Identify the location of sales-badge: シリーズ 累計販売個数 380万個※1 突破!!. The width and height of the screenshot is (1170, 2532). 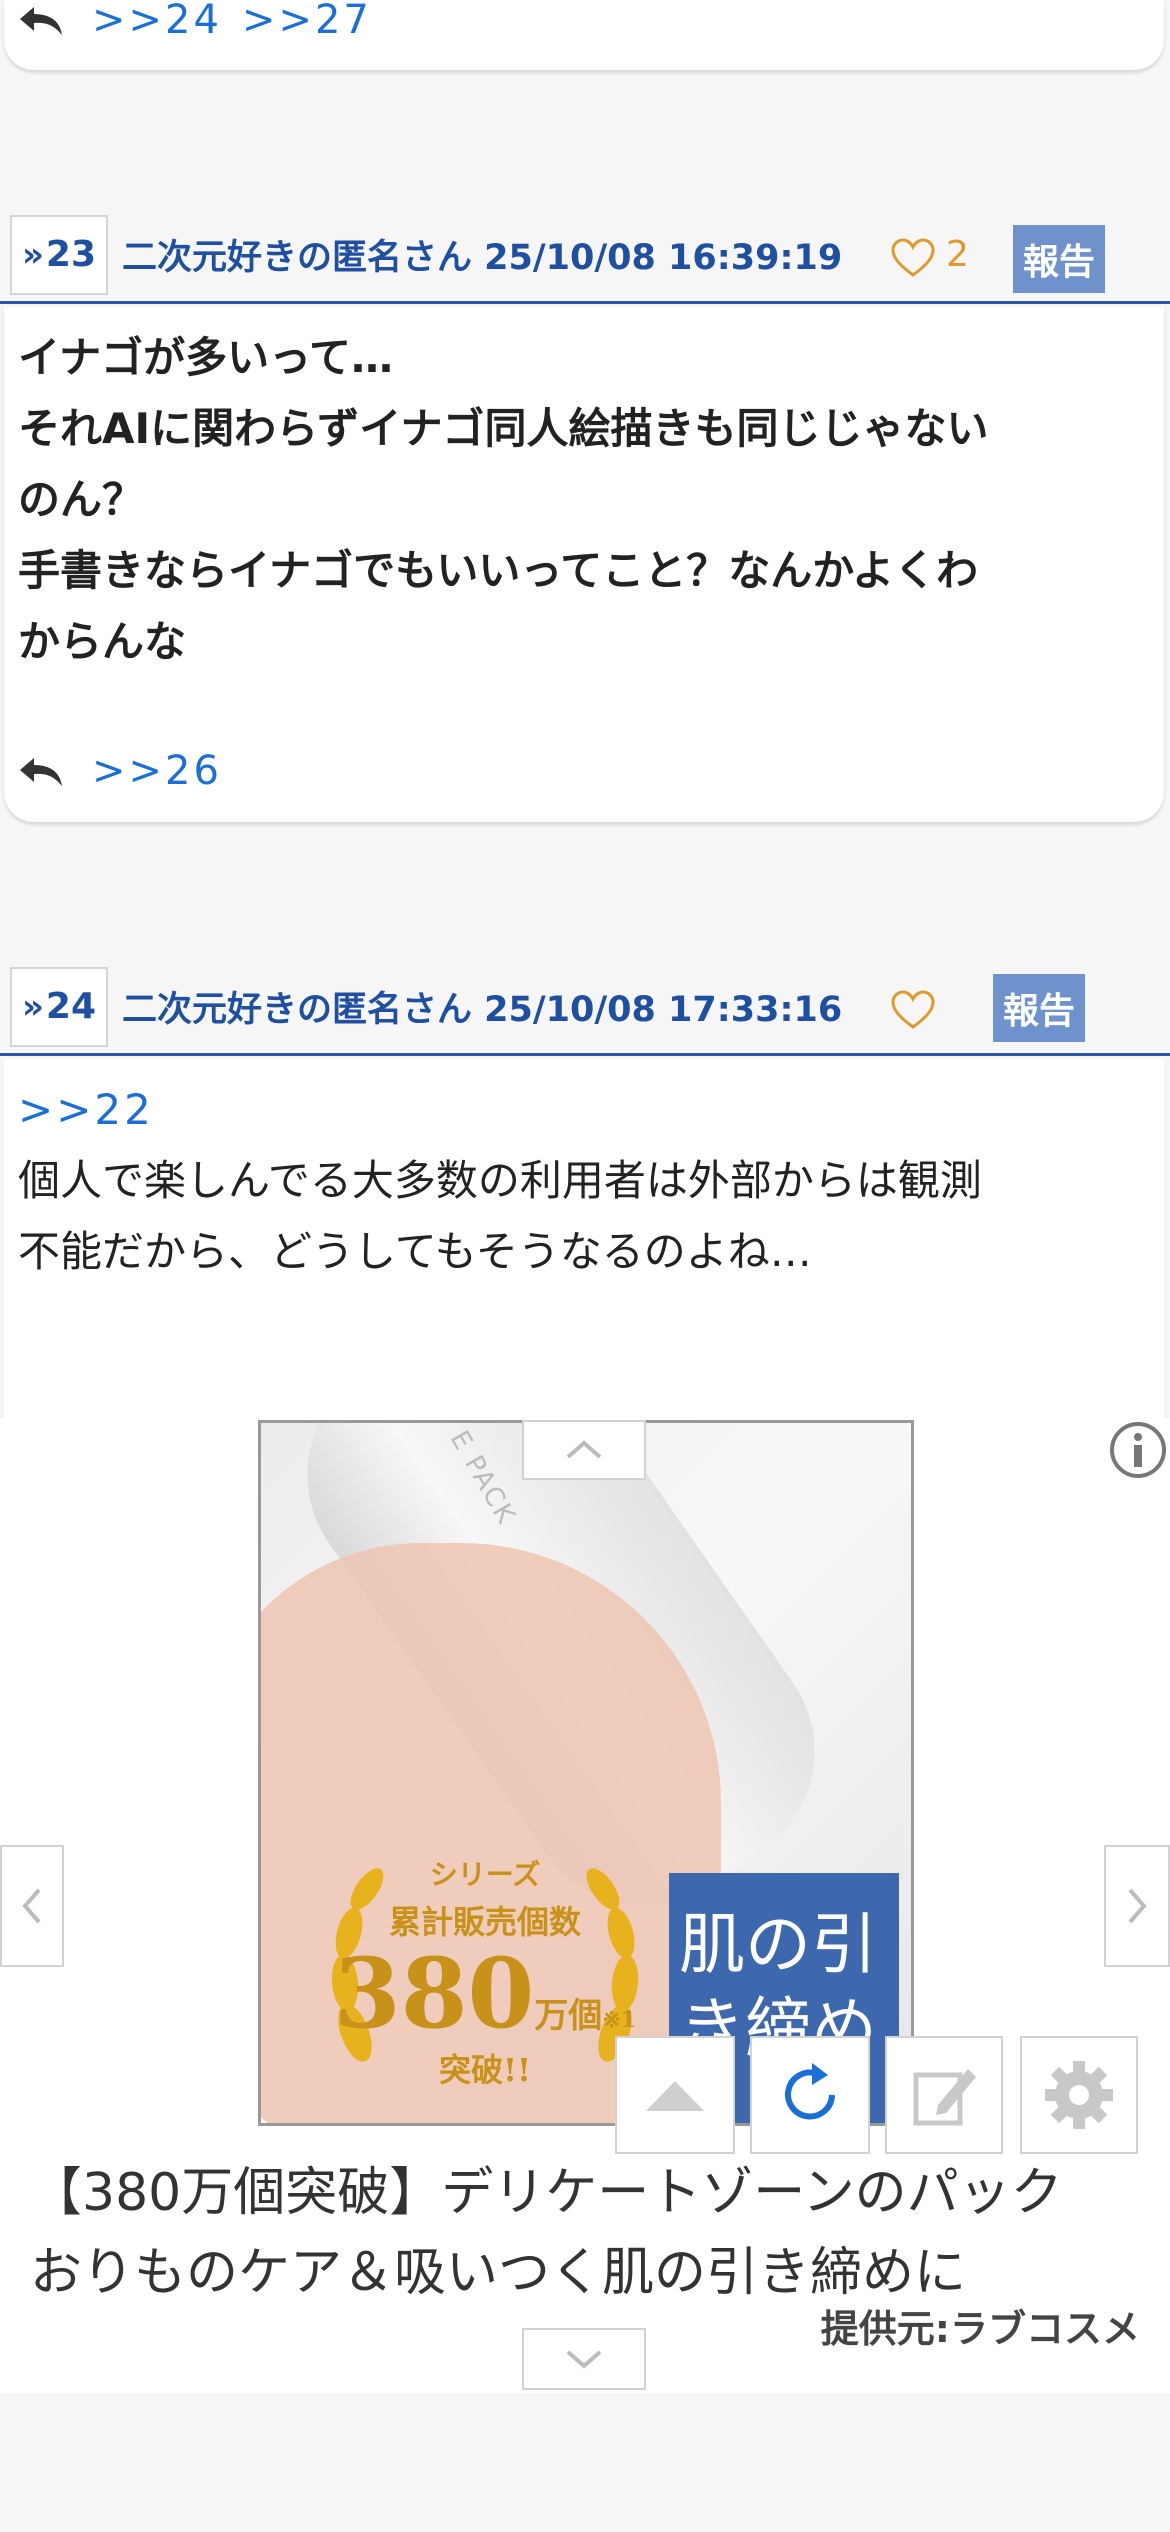
(485, 1972).